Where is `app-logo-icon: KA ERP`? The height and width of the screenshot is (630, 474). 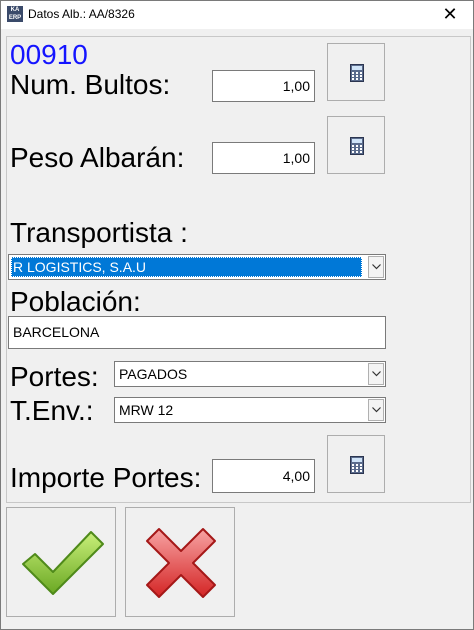 app-logo-icon: KA ERP is located at coordinates (15, 14).